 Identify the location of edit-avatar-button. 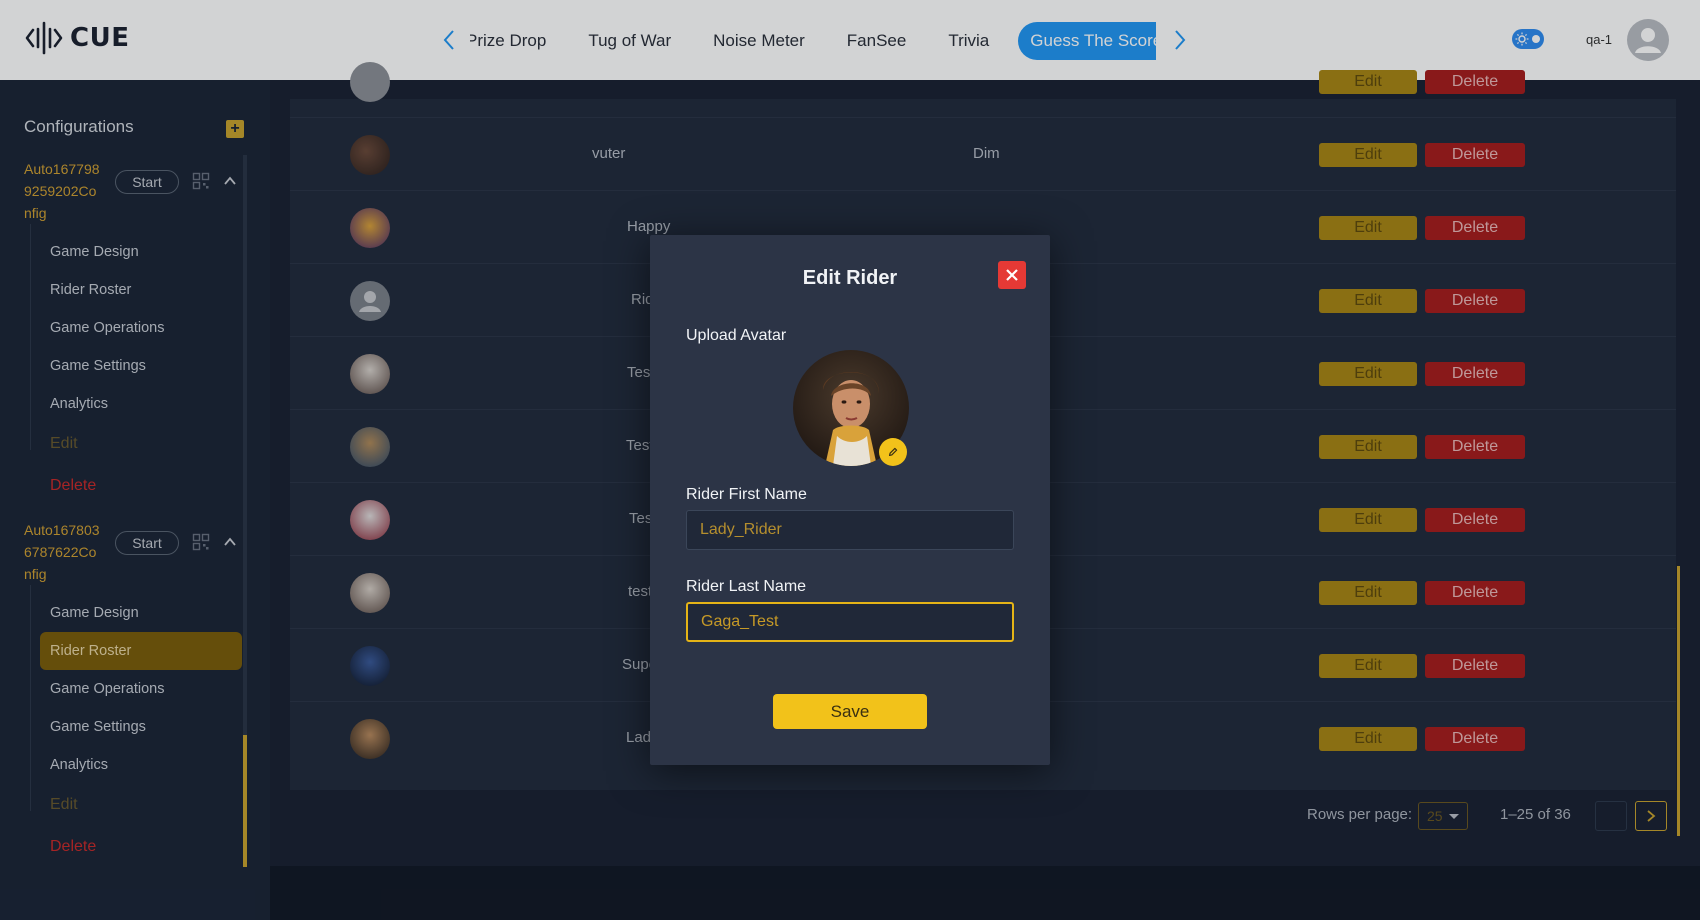
(893, 452).